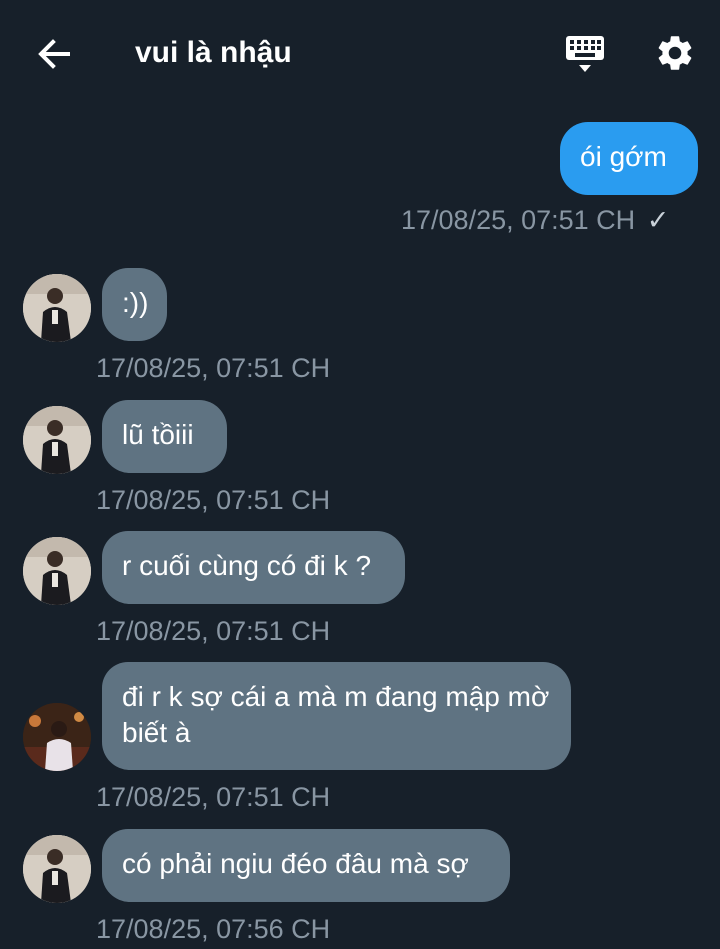  What do you see at coordinates (213, 52) in the screenshot?
I see `chat-title: vui là nhậu` at bounding box center [213, 52].